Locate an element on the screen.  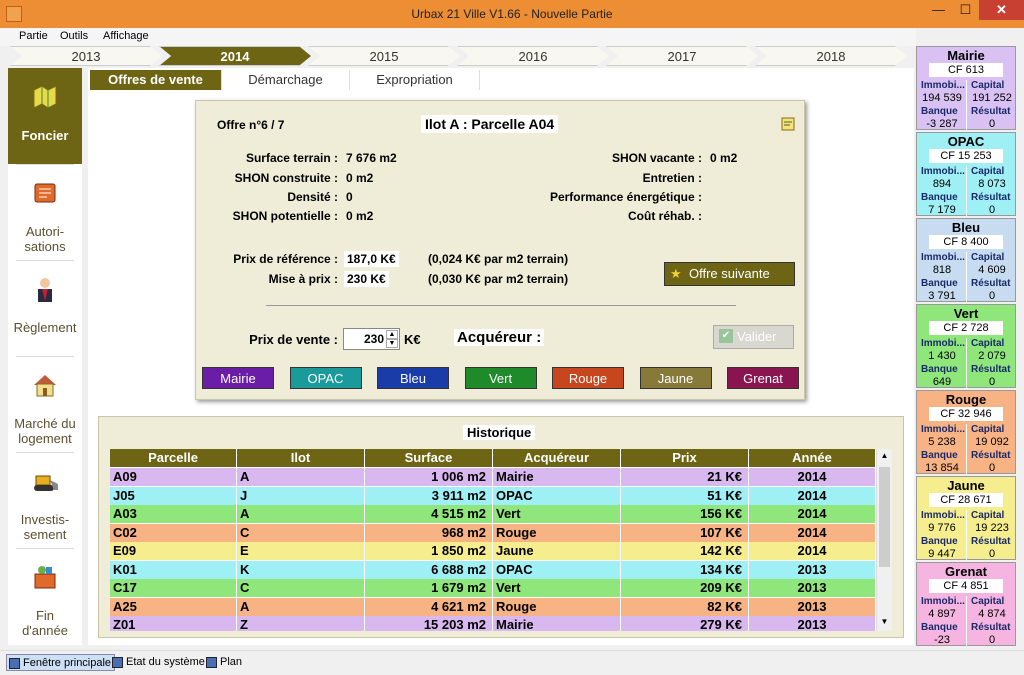
nav-investis: Investis-sement is located at coordinates (45, 500).